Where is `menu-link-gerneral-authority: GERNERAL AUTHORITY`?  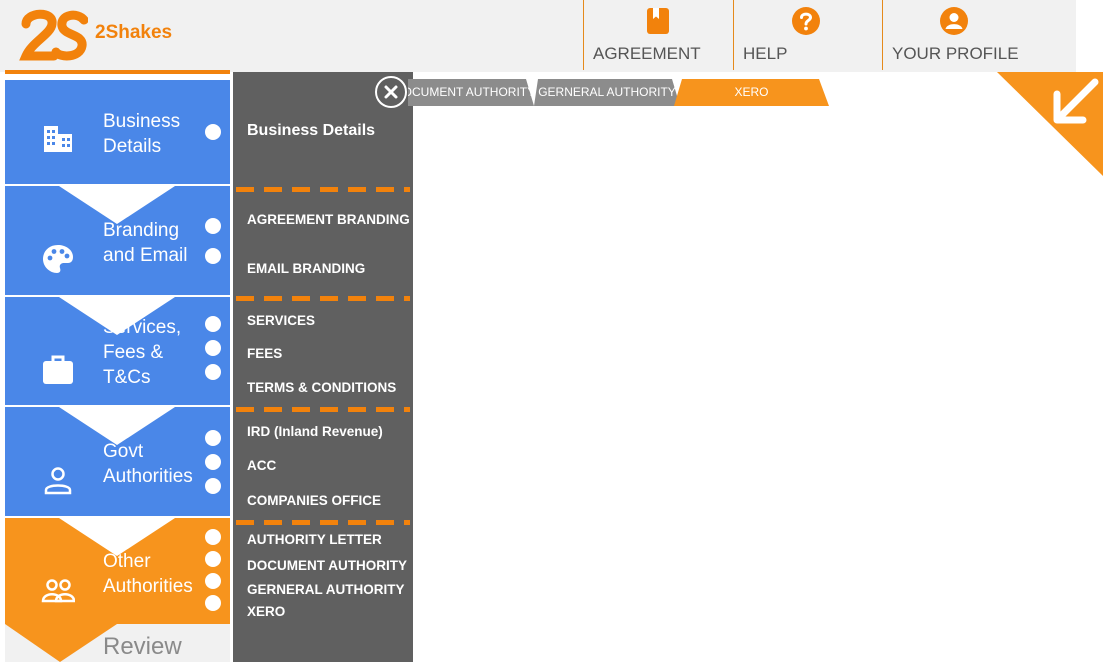
menu-link-gerneral-authority: GERNERAL AUTHORITY is located at coordinates (326, 589).